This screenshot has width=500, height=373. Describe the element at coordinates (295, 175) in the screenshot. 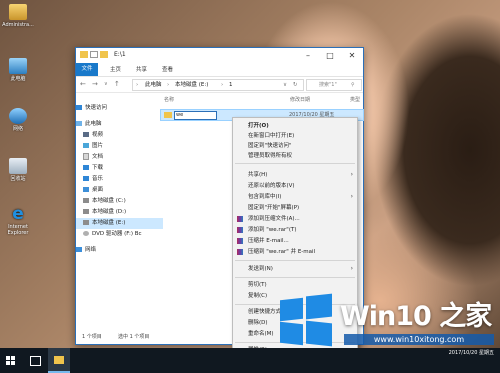

I see `menu-item-share: 共享(H) ›` at that location.